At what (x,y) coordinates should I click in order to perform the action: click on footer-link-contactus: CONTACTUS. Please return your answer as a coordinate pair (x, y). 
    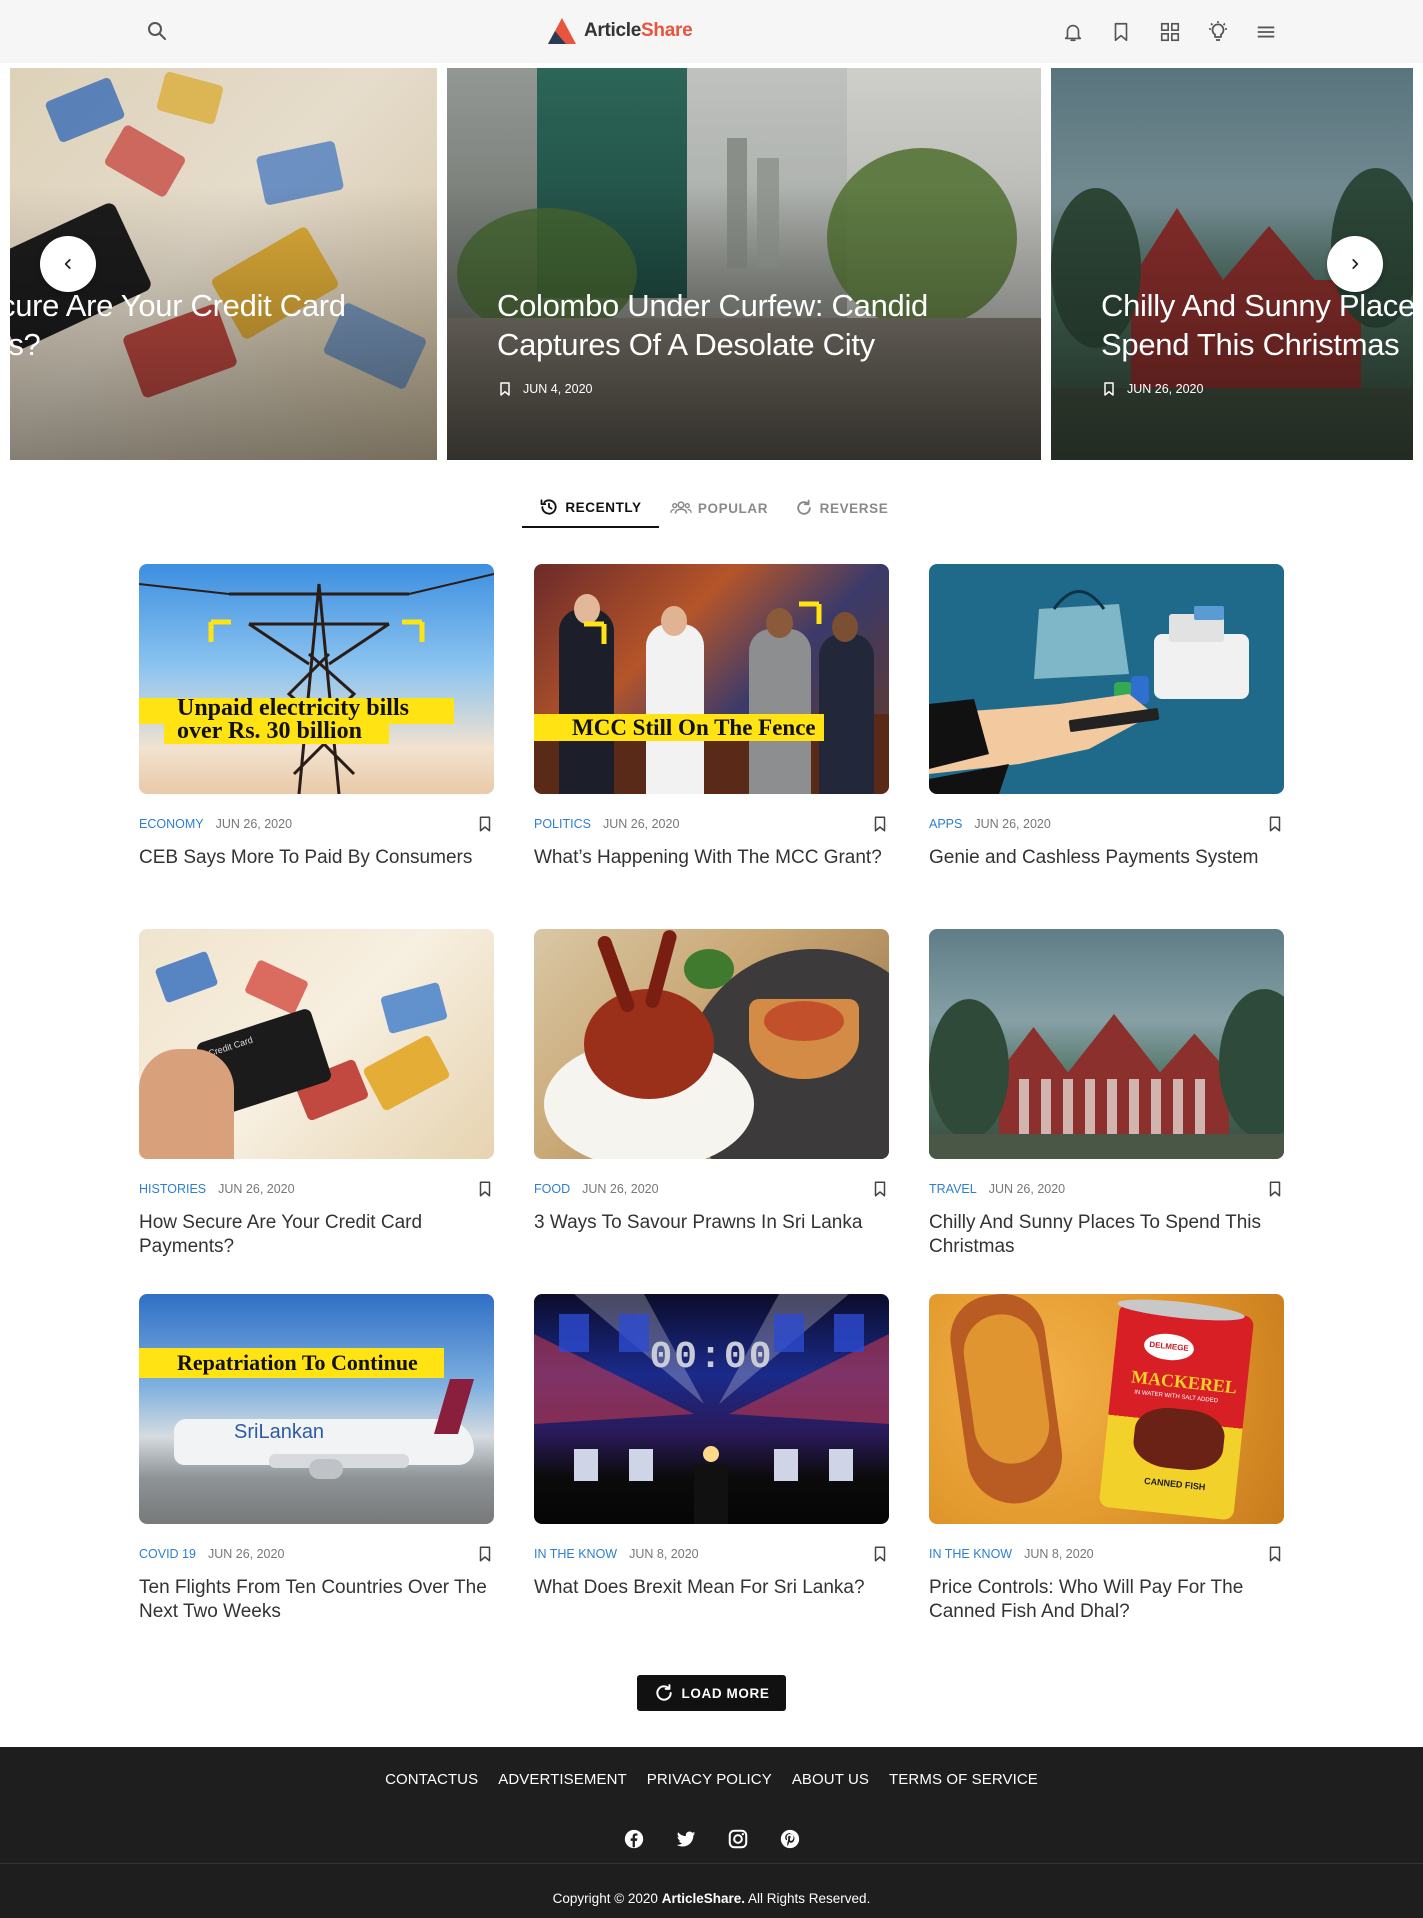
    Looking at the image, I should click on (431, 1779).